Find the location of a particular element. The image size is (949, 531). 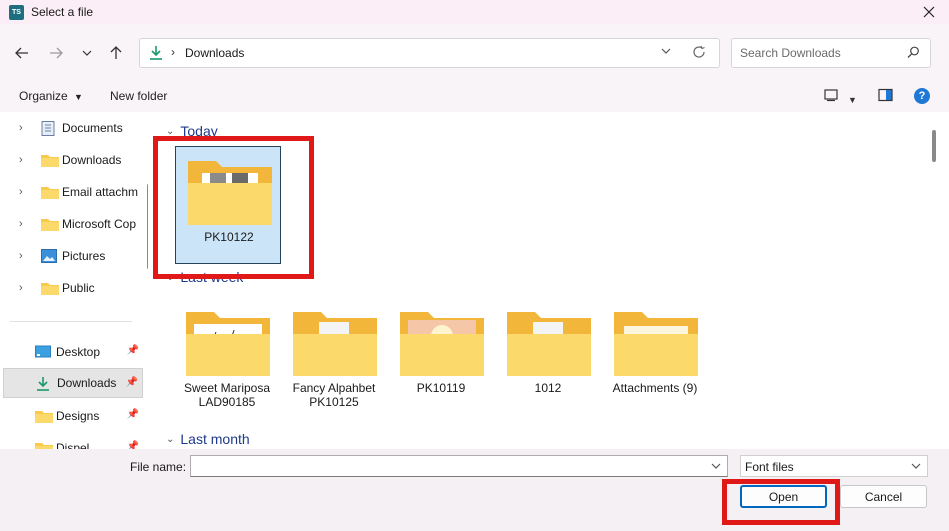

folder-item-fancy-alpahbet: Fancy Alpahbet PK10125 is located at coordinates (334, 357).